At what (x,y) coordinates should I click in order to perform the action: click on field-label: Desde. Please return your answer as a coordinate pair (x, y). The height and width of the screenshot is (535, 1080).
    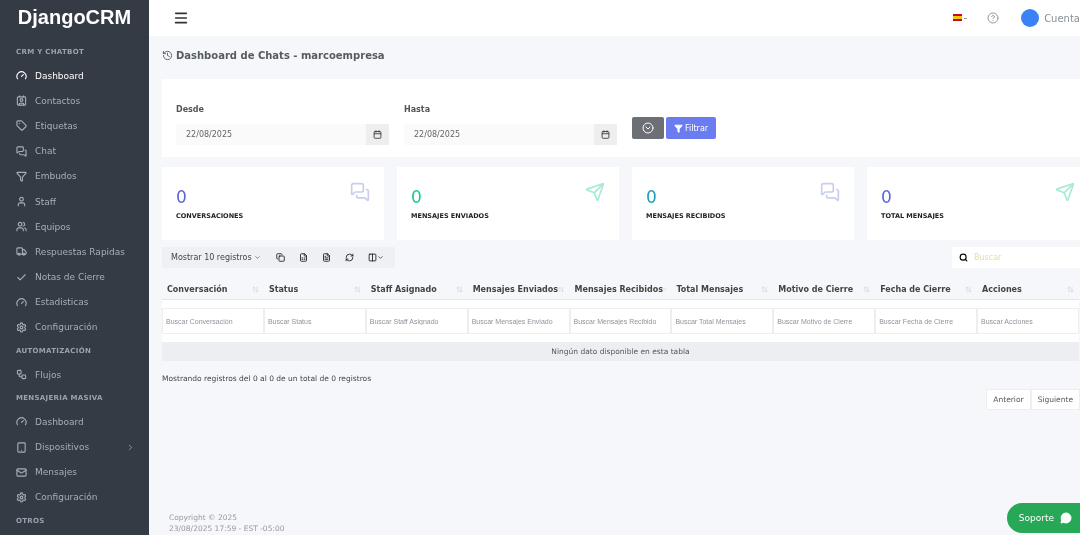
    Looking at the image, I should click on (190, 109).